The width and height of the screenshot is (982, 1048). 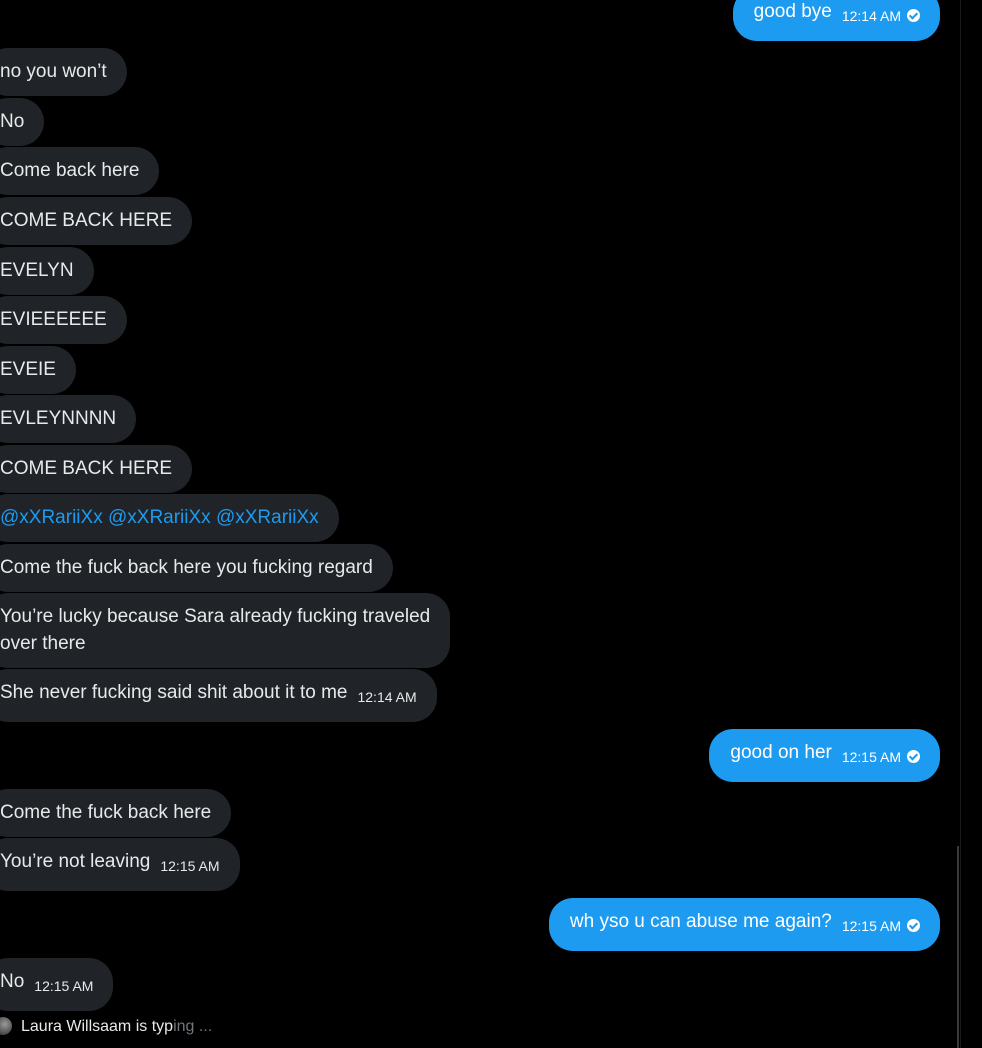 What do you see at coordinates (70, 170) in the screenshot?
I see `message-text: Come back here` at bounding box center [70, 170].